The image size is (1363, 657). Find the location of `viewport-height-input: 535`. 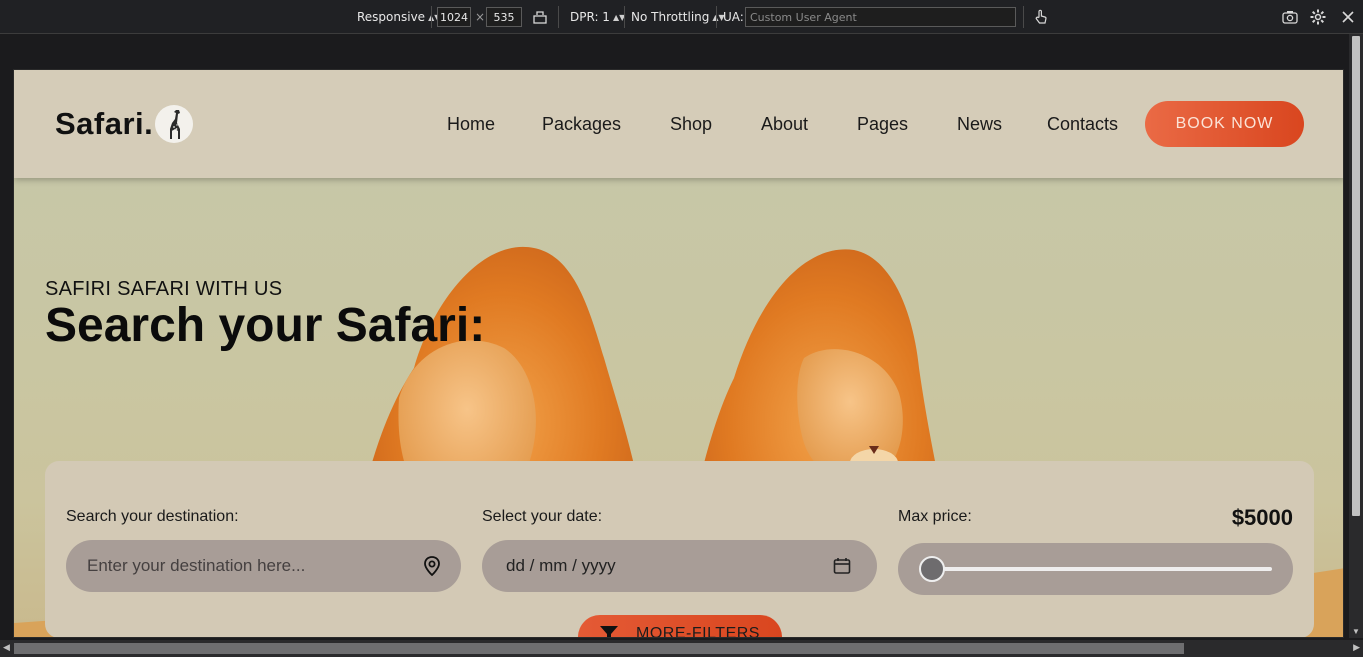

viewport-height-input: 535 is located at coordinates (504, 17).